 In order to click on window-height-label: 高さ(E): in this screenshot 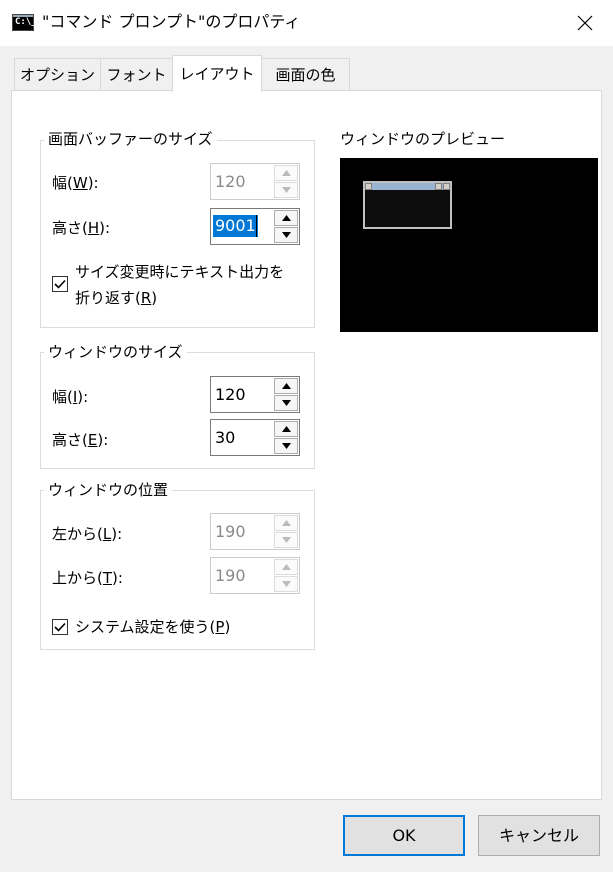, I will do `click(80, 440)`.